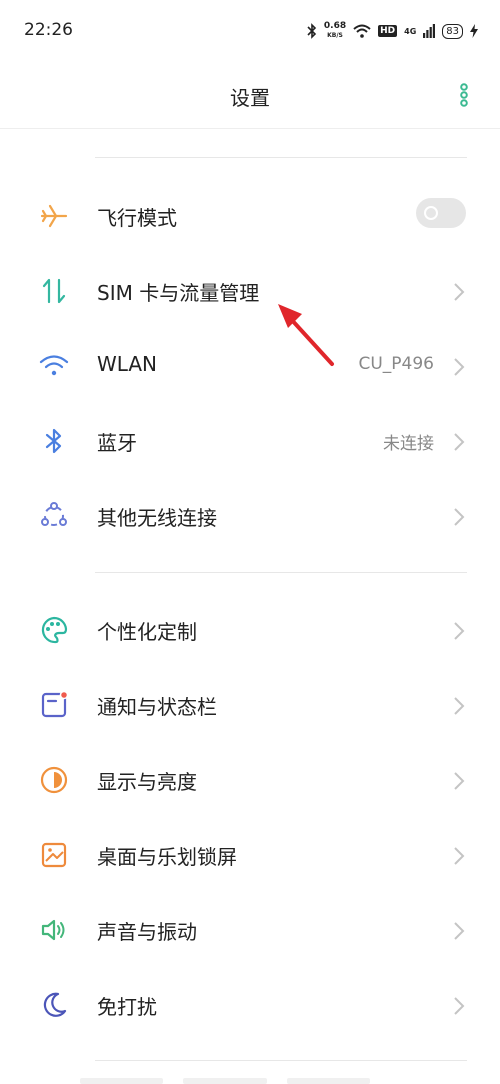 The height and width of the screenshot is (1084, 500). What do you see at coordinates (54, 630) in the screenshot?
I see `palette-icon` at bounding box center [54, 630].